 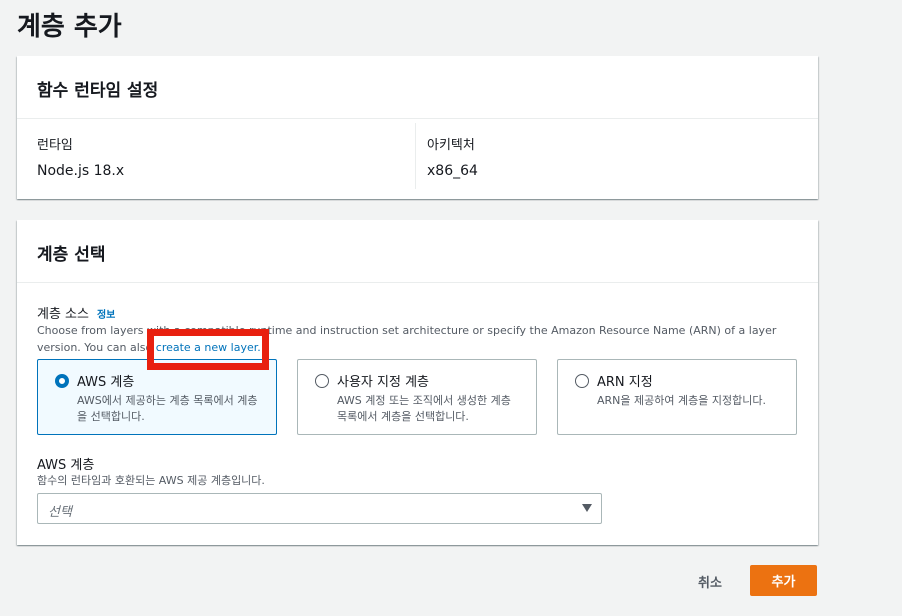 What do you see at coordinates (106, 382) in the screenshot?
I see `option-aws-layers-title: AWS 계층` at bounding box center [106, 382].